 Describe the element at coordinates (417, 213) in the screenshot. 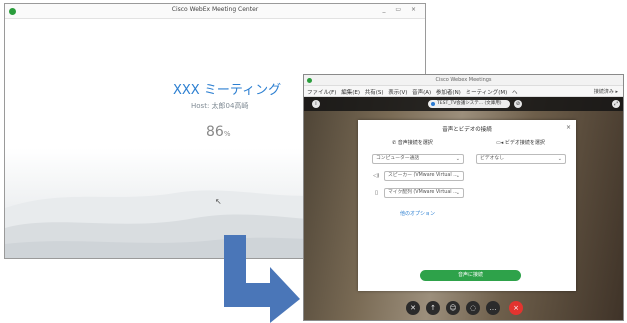

I see `more-options-link: 他のオプション` at that location.